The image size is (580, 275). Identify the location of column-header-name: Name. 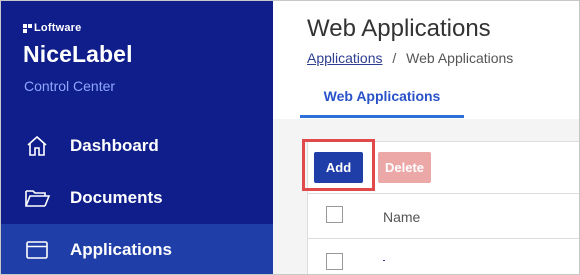
(401, 217).